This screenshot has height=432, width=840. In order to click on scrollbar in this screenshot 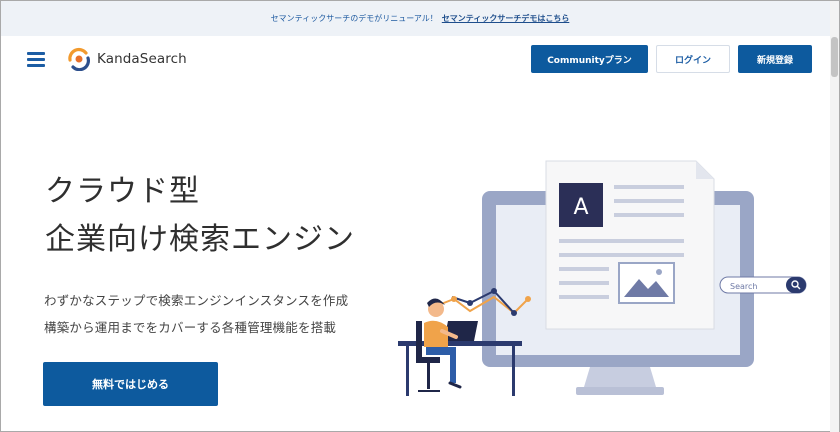, I will do `click(834, 216)`.